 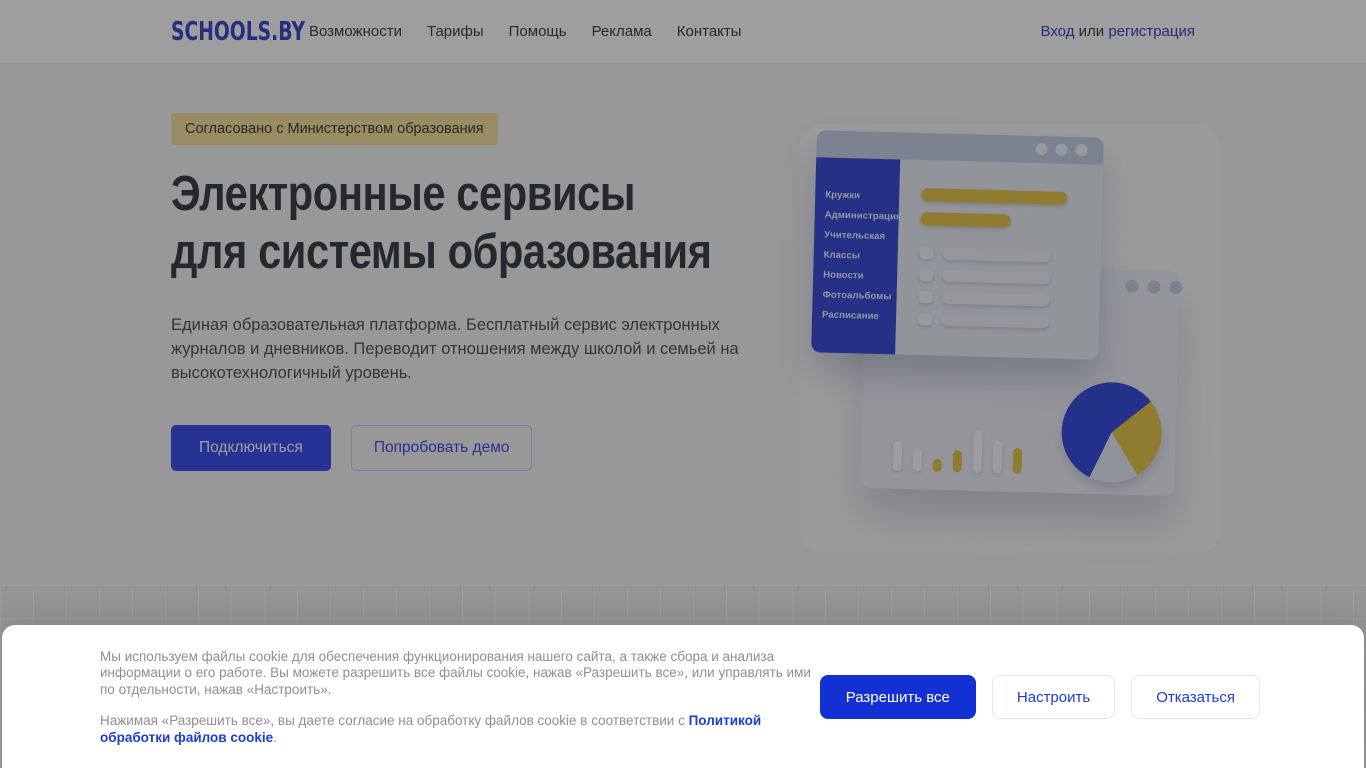 What do you see at coordinates (897, 697) in the screenshot?
I see `allow-all-cookies-button: Разрешить все` at bounding box center [897, 697].